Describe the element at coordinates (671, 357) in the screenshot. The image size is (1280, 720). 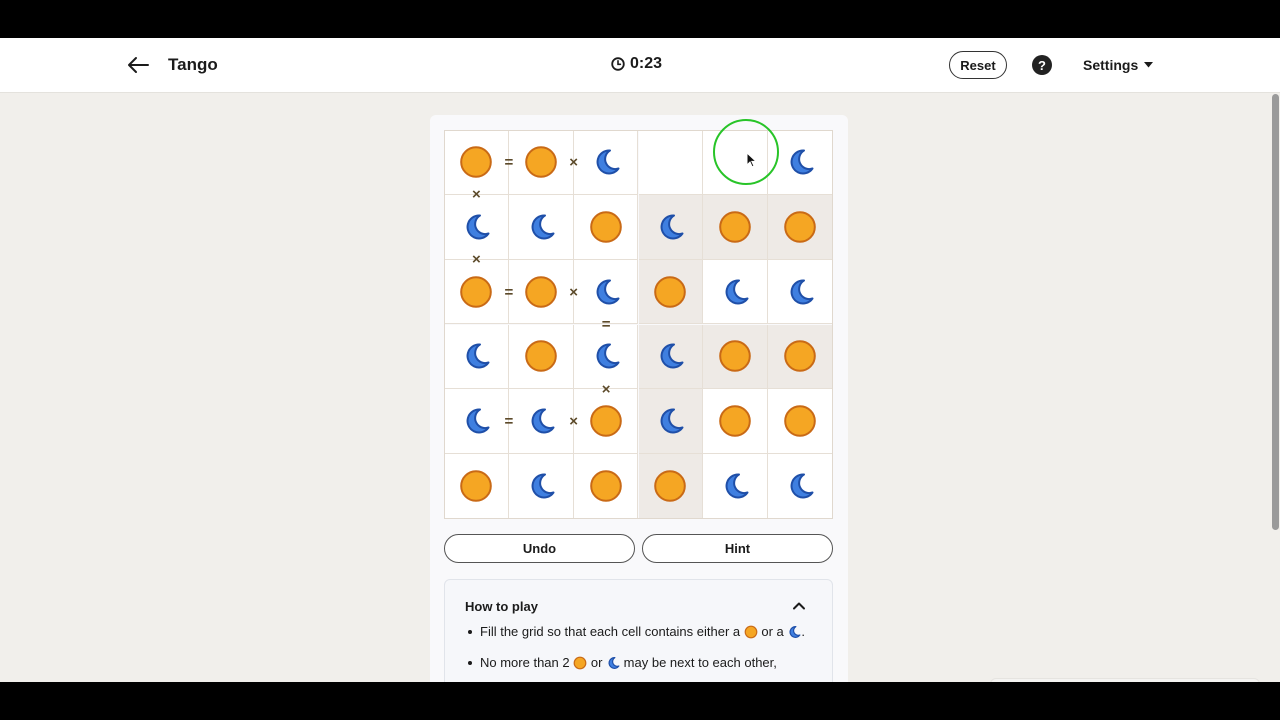
I see `cell-r4-c4` at that location.